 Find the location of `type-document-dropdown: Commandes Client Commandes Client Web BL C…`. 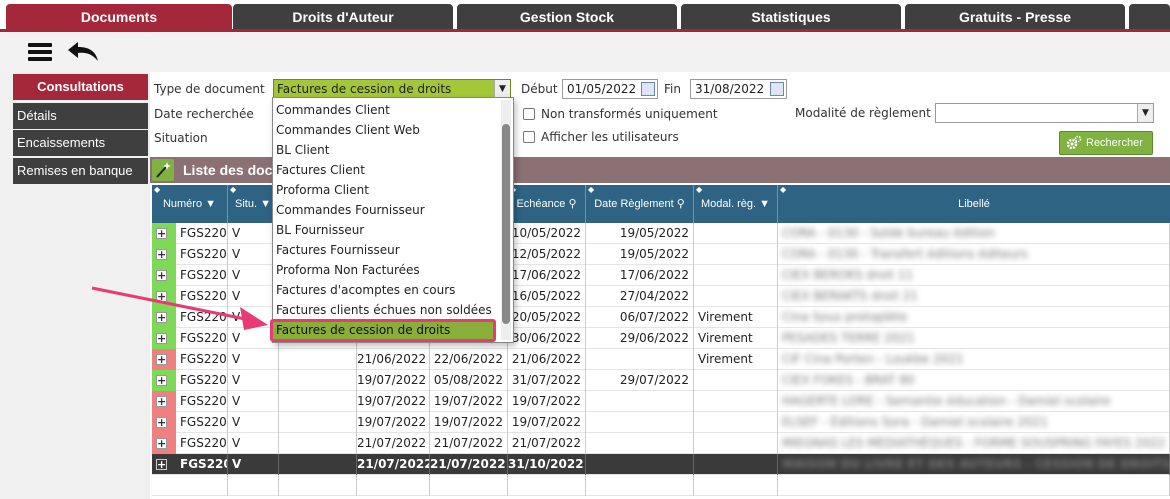

type-document-dropdown: Commandes Client Commandes Client Web BL C… is located at coordinates (392, 220).